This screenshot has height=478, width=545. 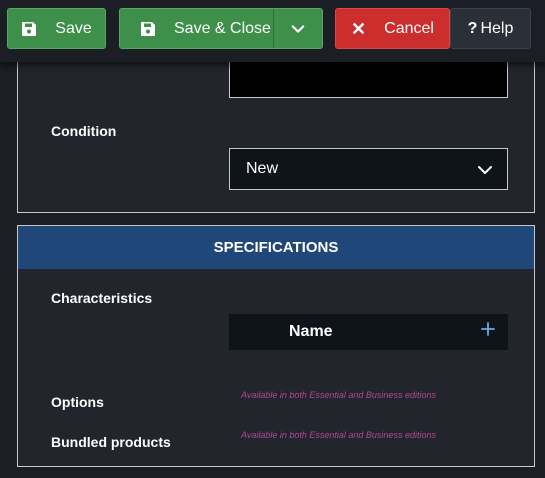 I want to click on save-close-label: Save & Close, so click(x=222, y=28).